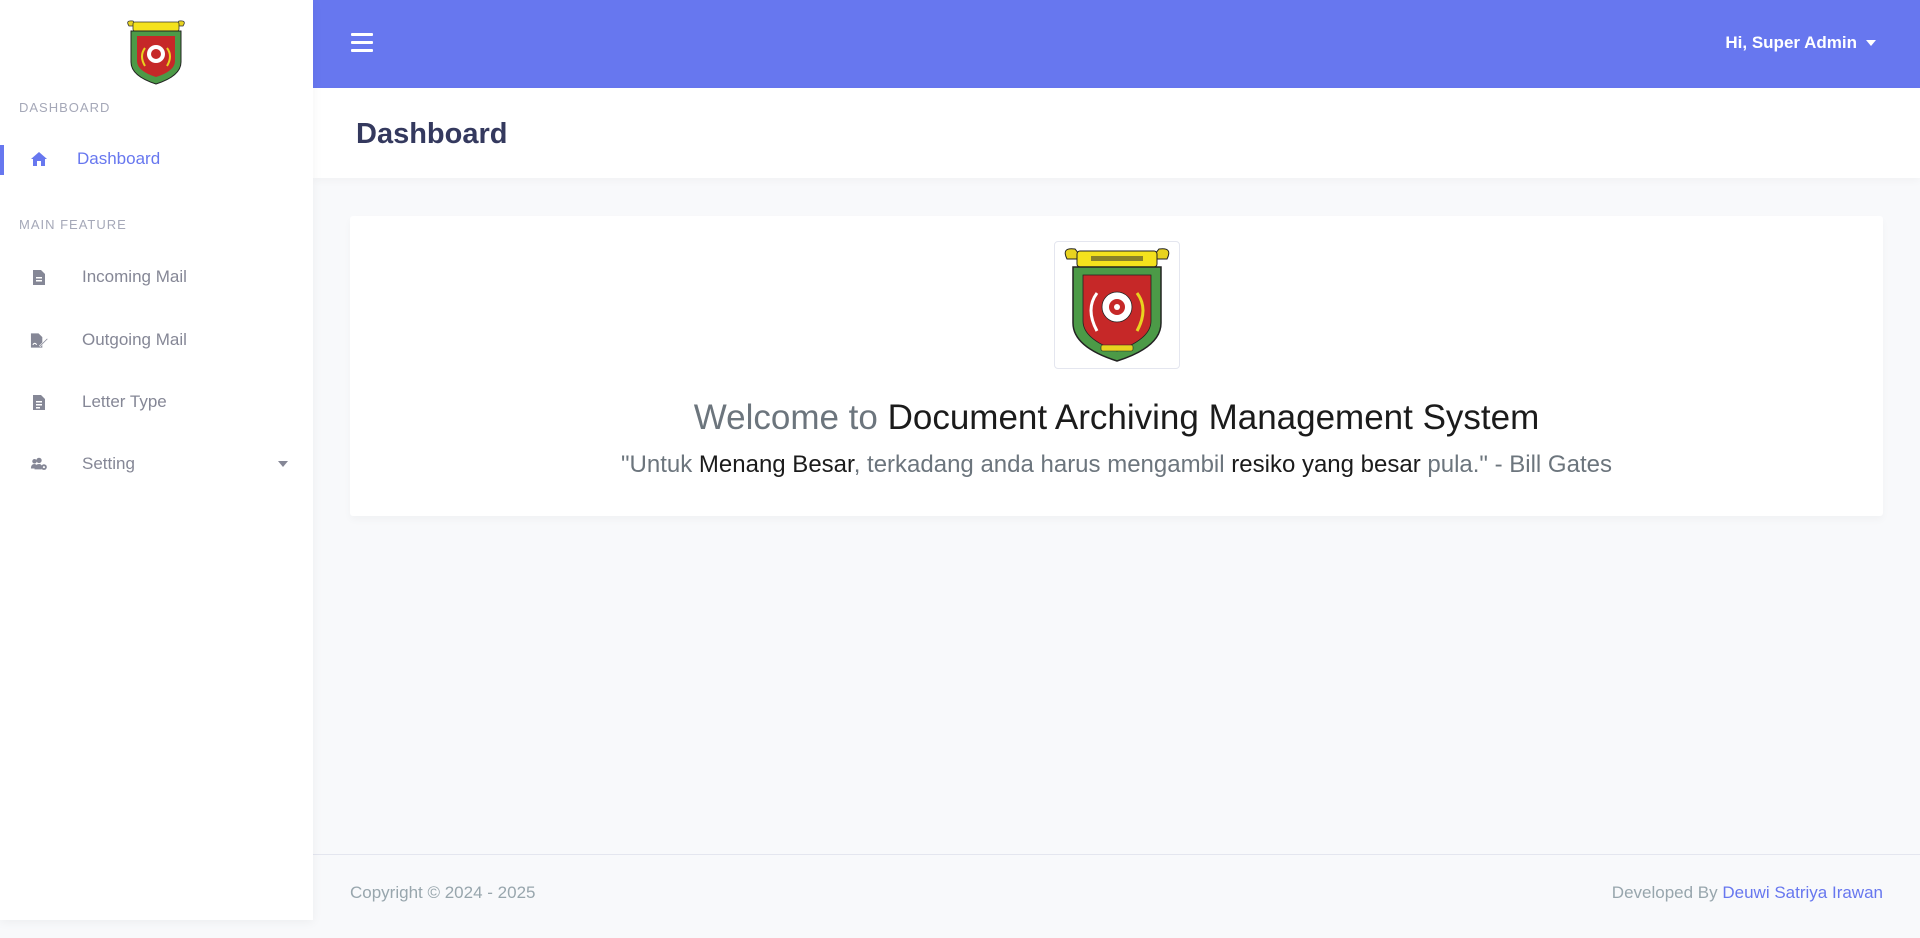 This screenshot has height=938, width=1920. Describe the element at coordinates (660, 464) in the screenshot. I see `quote-part: "Untuk` at that location.